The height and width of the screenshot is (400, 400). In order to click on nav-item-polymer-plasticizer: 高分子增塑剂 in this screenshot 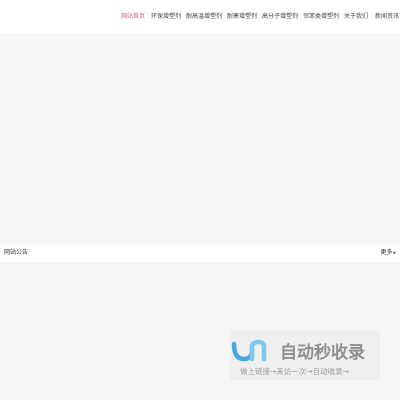, I will do `click(280, 17)`.